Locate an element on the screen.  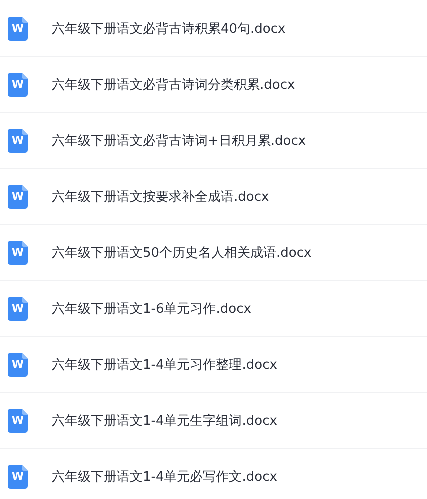
file-row: W 六年级下册语文50个历史名人相关成语.docx is located at coordinates (213, 253).